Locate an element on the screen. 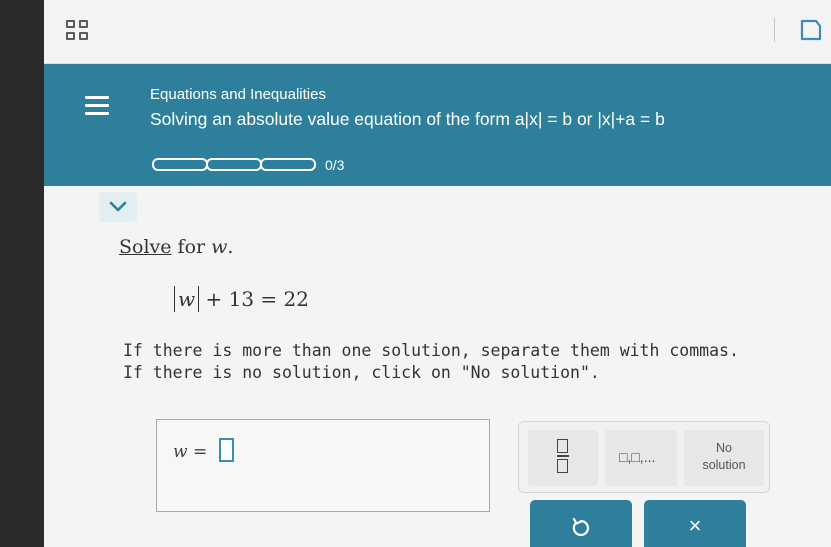 The width and height of the screenshot is (831, 547). prompt-period: . is located at coordinates (230, 247).